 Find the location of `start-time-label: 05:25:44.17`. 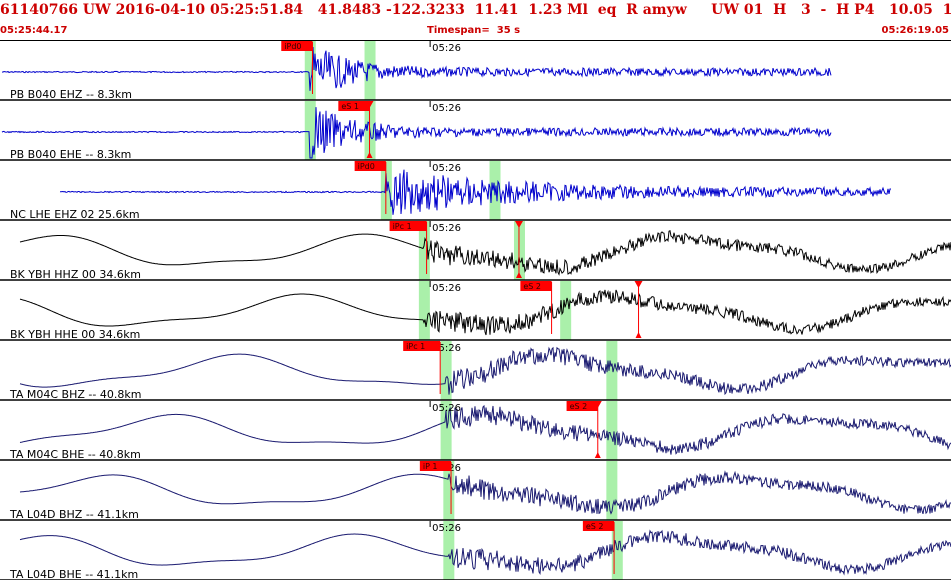

start-time-label: 05:25:44.17 is located at coordinates (34, 30).